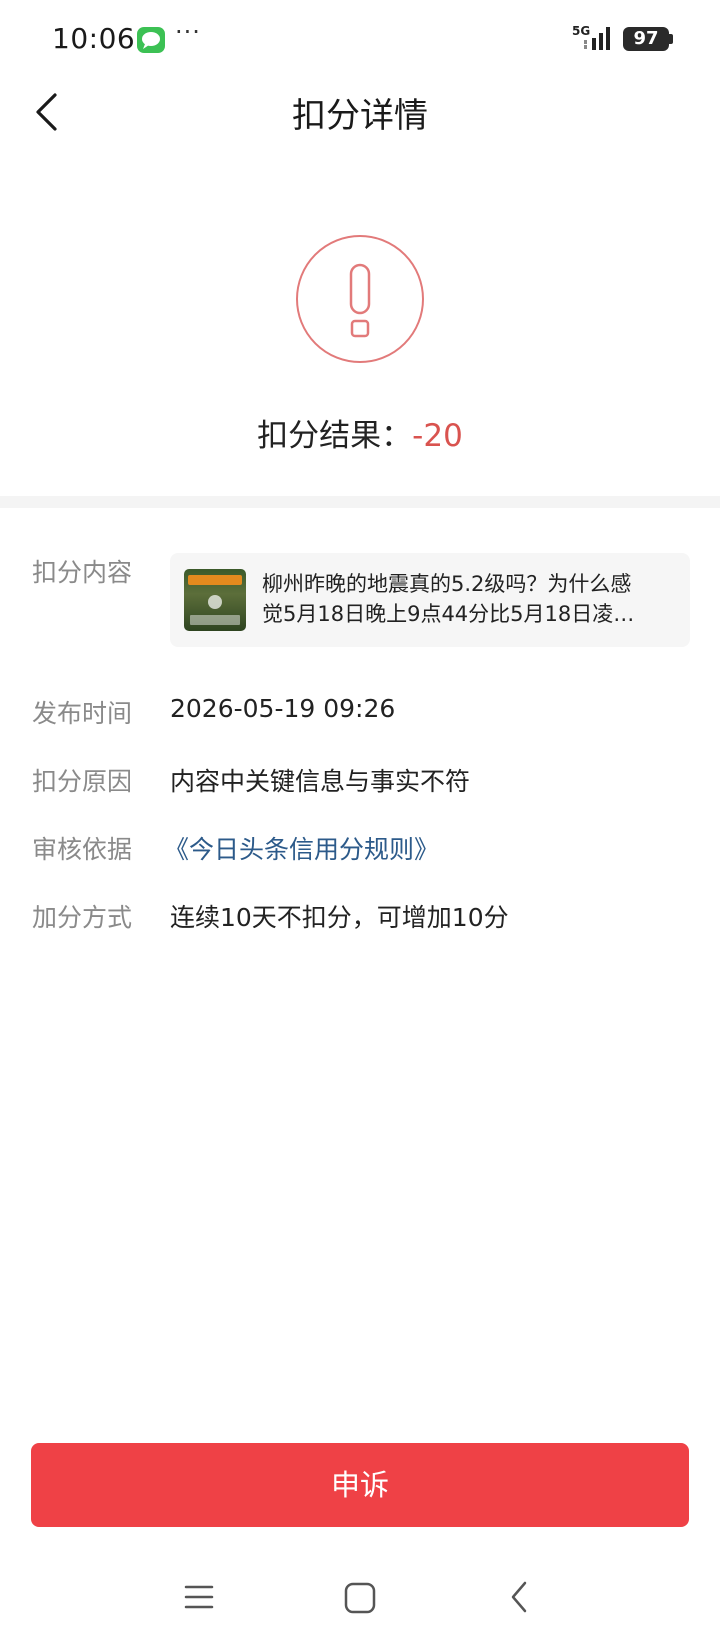 This screenshot has width=720, height=1640. I want to click on thumbnail-caption, so click(215, 620).